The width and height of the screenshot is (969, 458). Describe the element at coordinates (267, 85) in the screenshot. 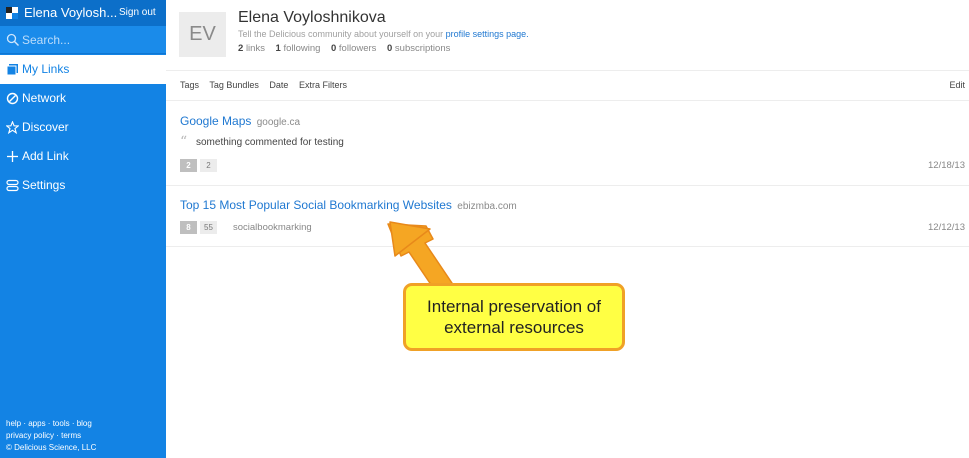

I see `filter-bar: Tags Tag Bundles Date Extra Filters` at that location.